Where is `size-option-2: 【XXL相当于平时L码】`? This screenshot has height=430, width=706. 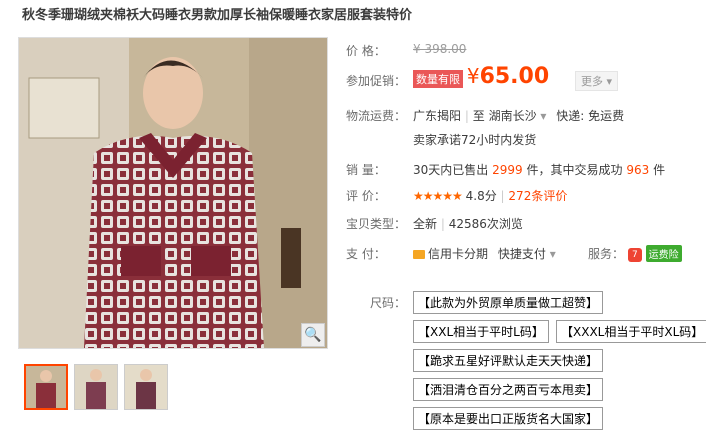 size-option-2: 【XXL相当于平时L码】 is located at coordinates (481, 331).